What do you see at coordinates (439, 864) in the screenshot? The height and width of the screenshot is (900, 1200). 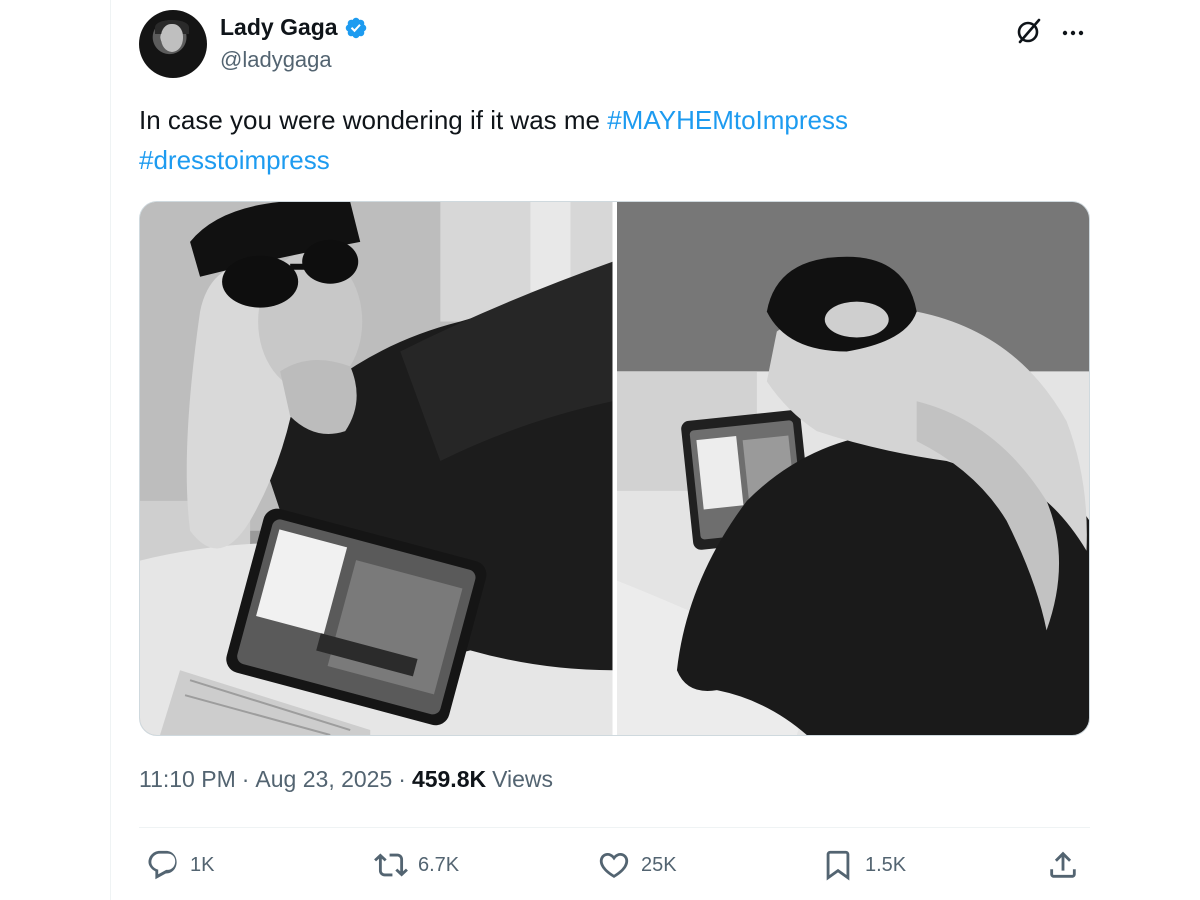 I see `repost-count: 6.7K` at bounding box center [439, 864].